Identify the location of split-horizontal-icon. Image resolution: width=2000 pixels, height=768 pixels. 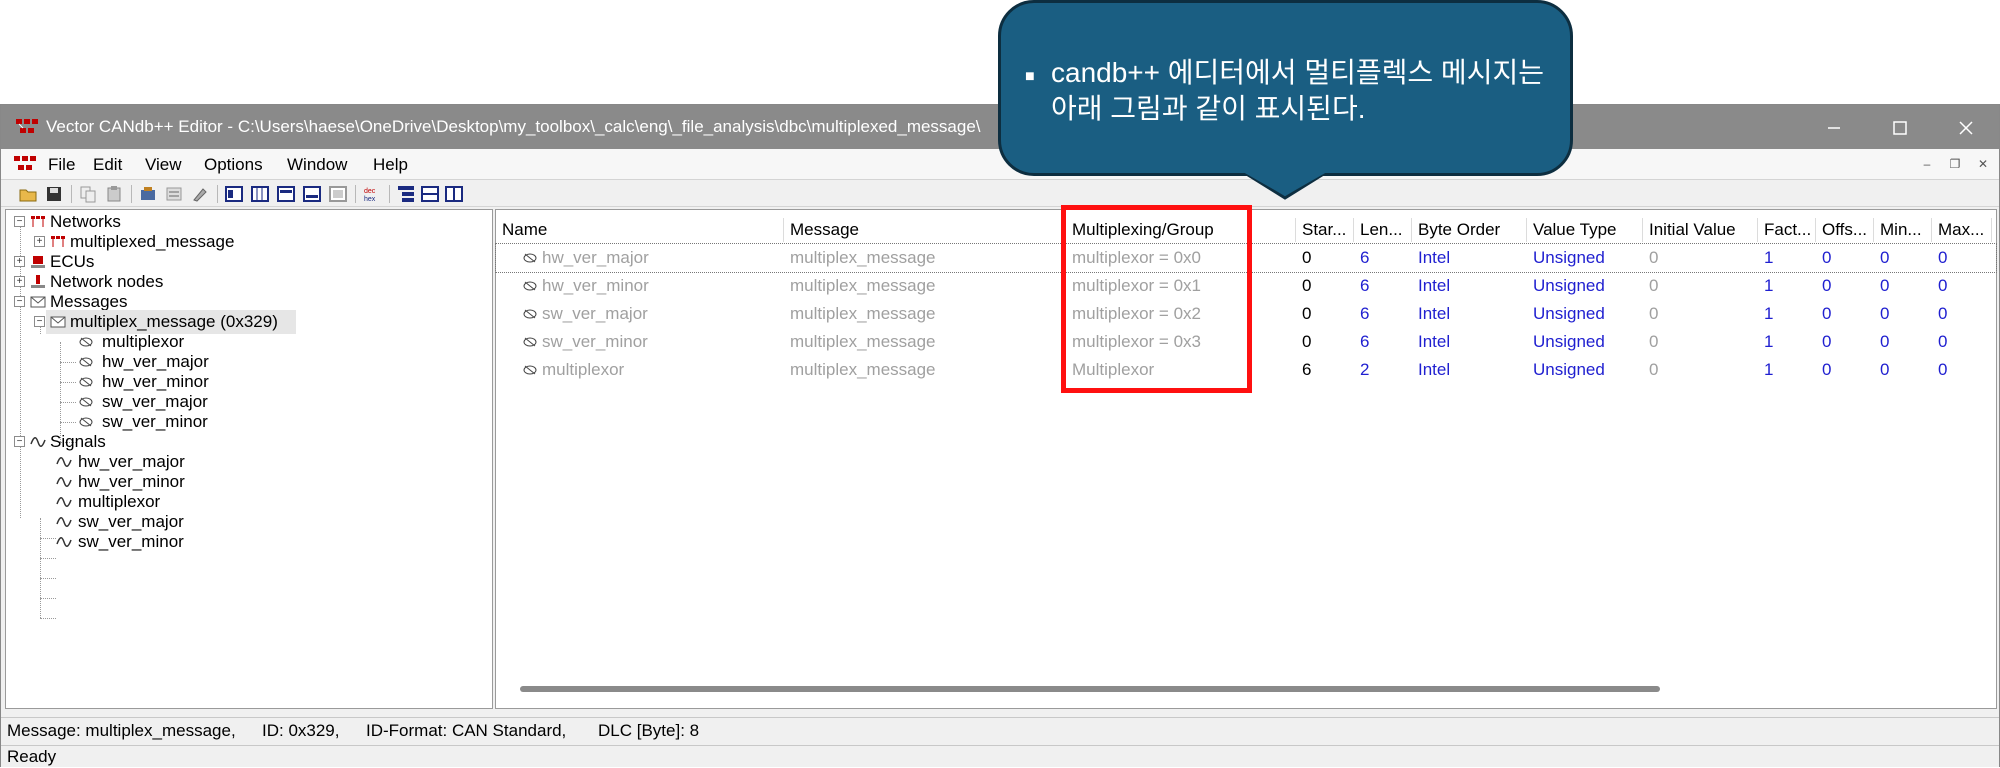
(430, 194).